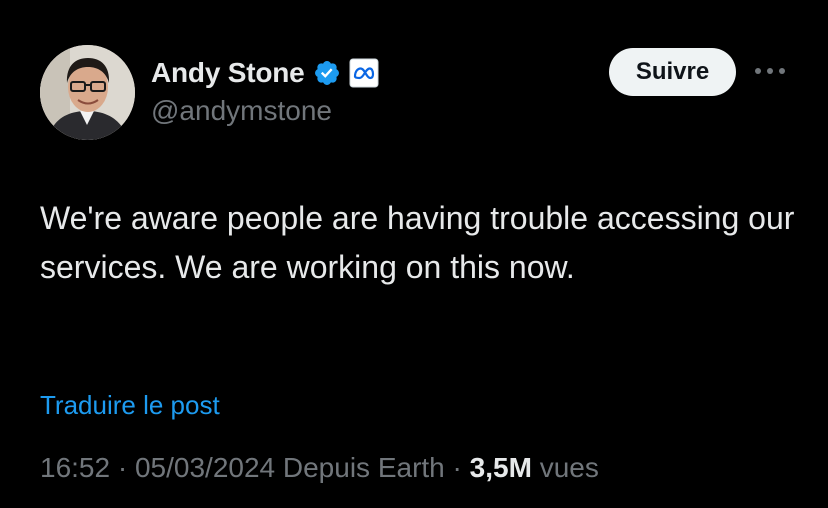 The image size is (828, 508). I want to click on avatar-image, so click(87, 92).